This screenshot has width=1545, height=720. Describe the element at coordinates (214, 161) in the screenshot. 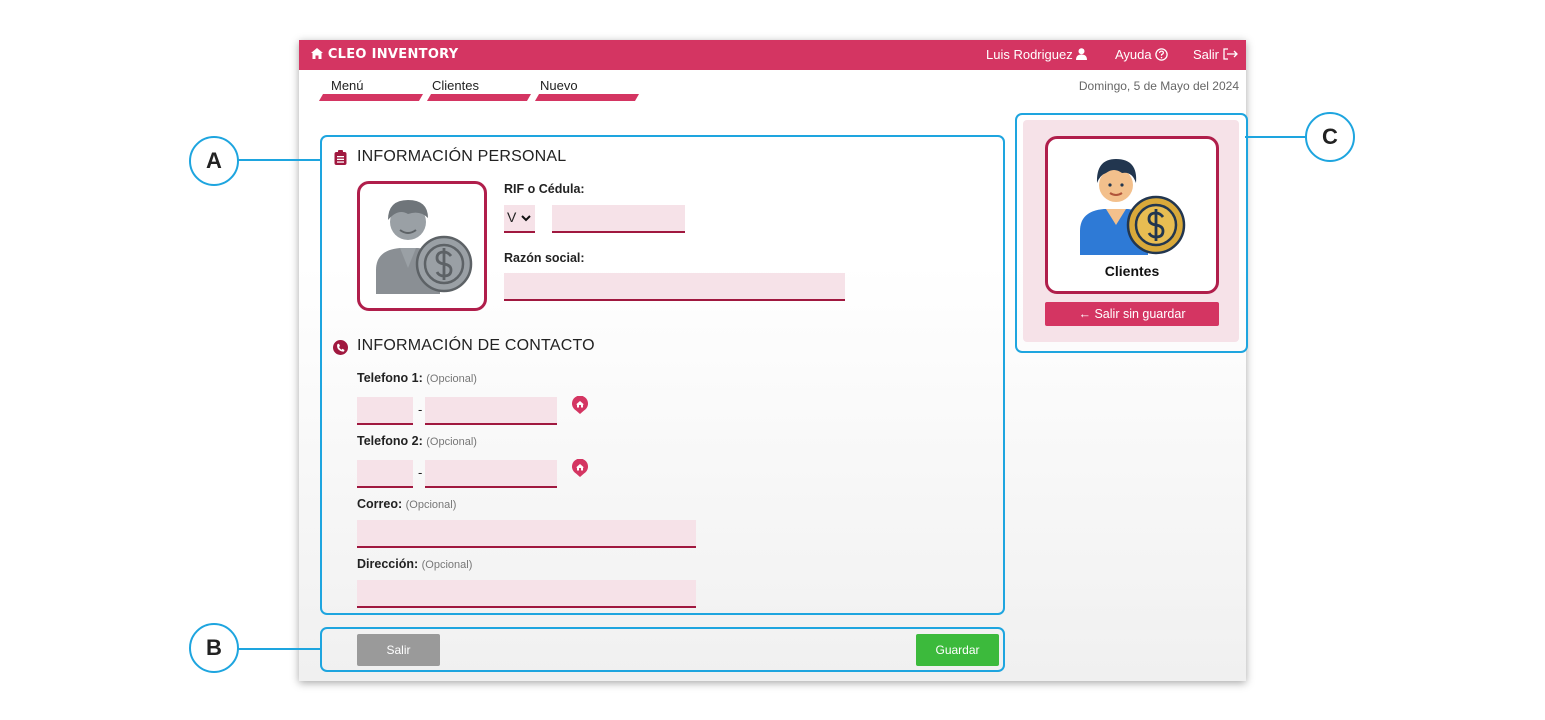

I see `annotation-label-a: A` at that location.